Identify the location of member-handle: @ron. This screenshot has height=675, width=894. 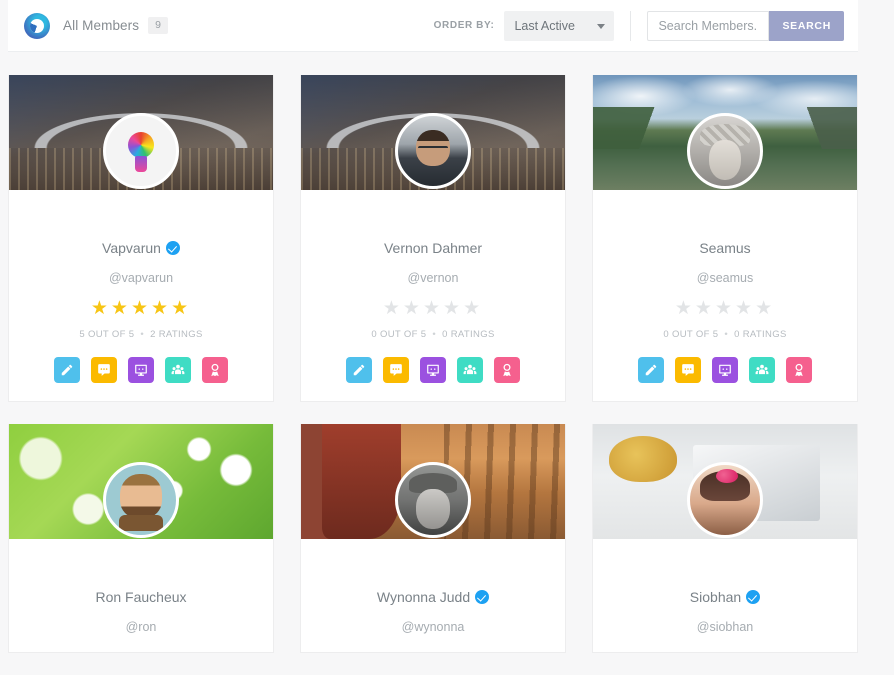
(141, 627).